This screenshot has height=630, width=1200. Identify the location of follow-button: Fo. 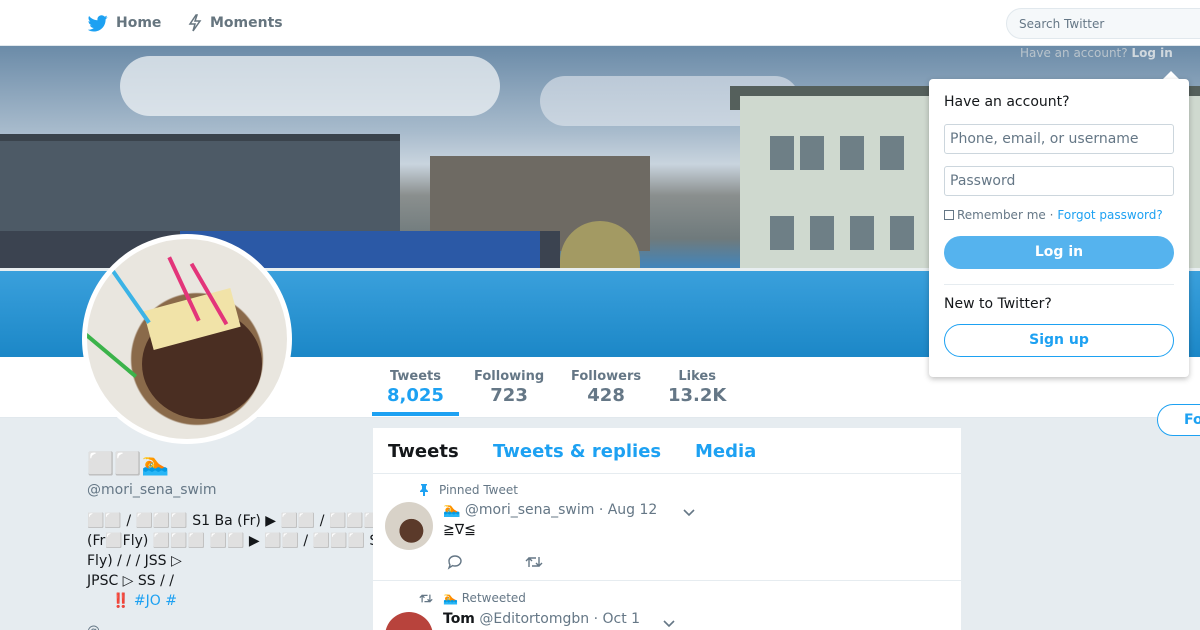
(1178, 420).